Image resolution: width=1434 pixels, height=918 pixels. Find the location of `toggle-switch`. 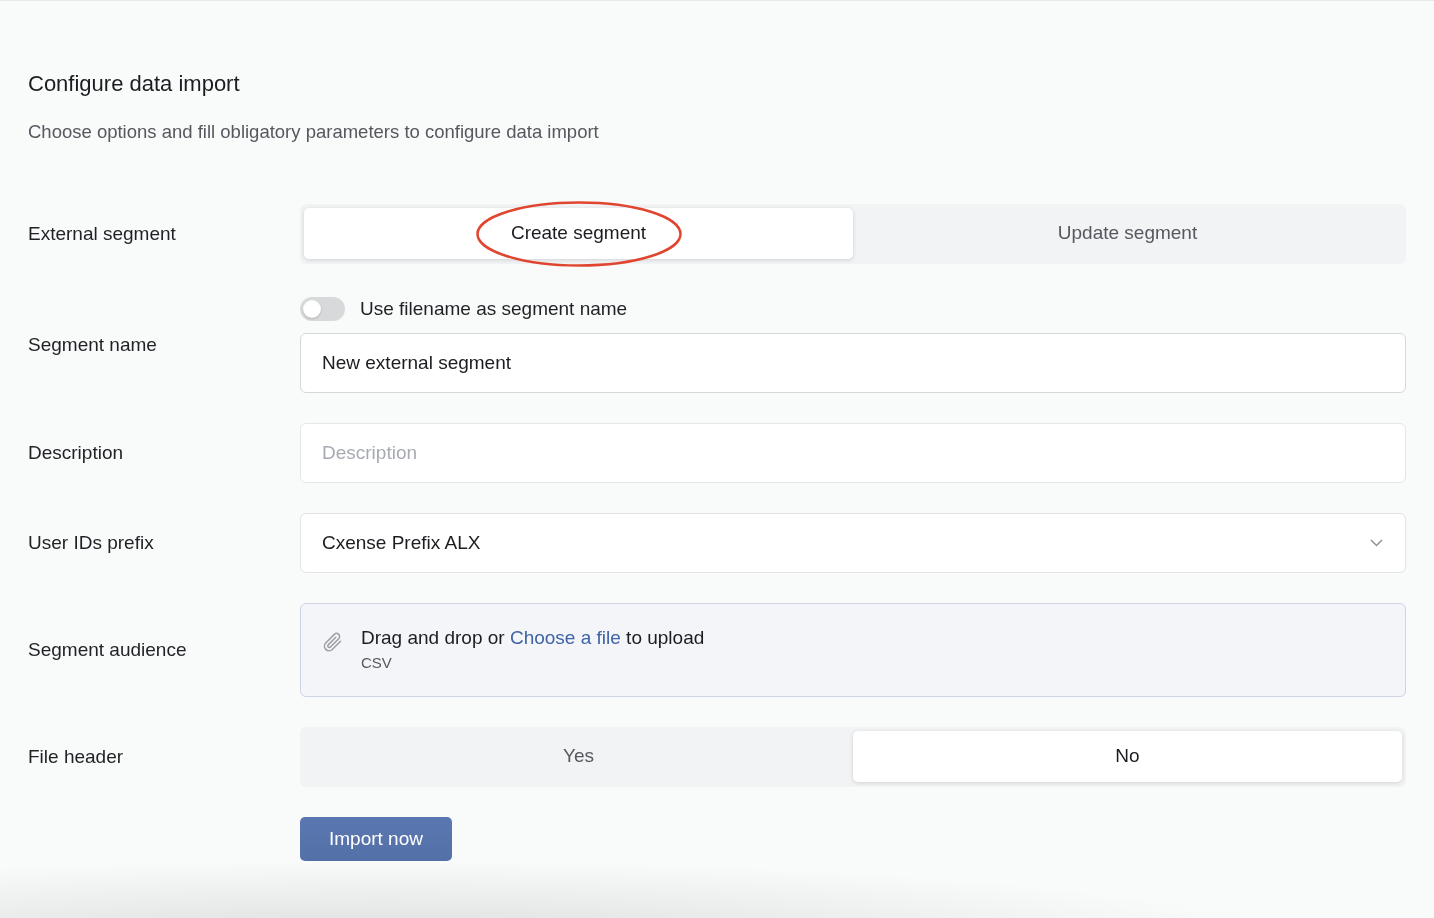

toggle-switch is located at coordinates (322, 309).